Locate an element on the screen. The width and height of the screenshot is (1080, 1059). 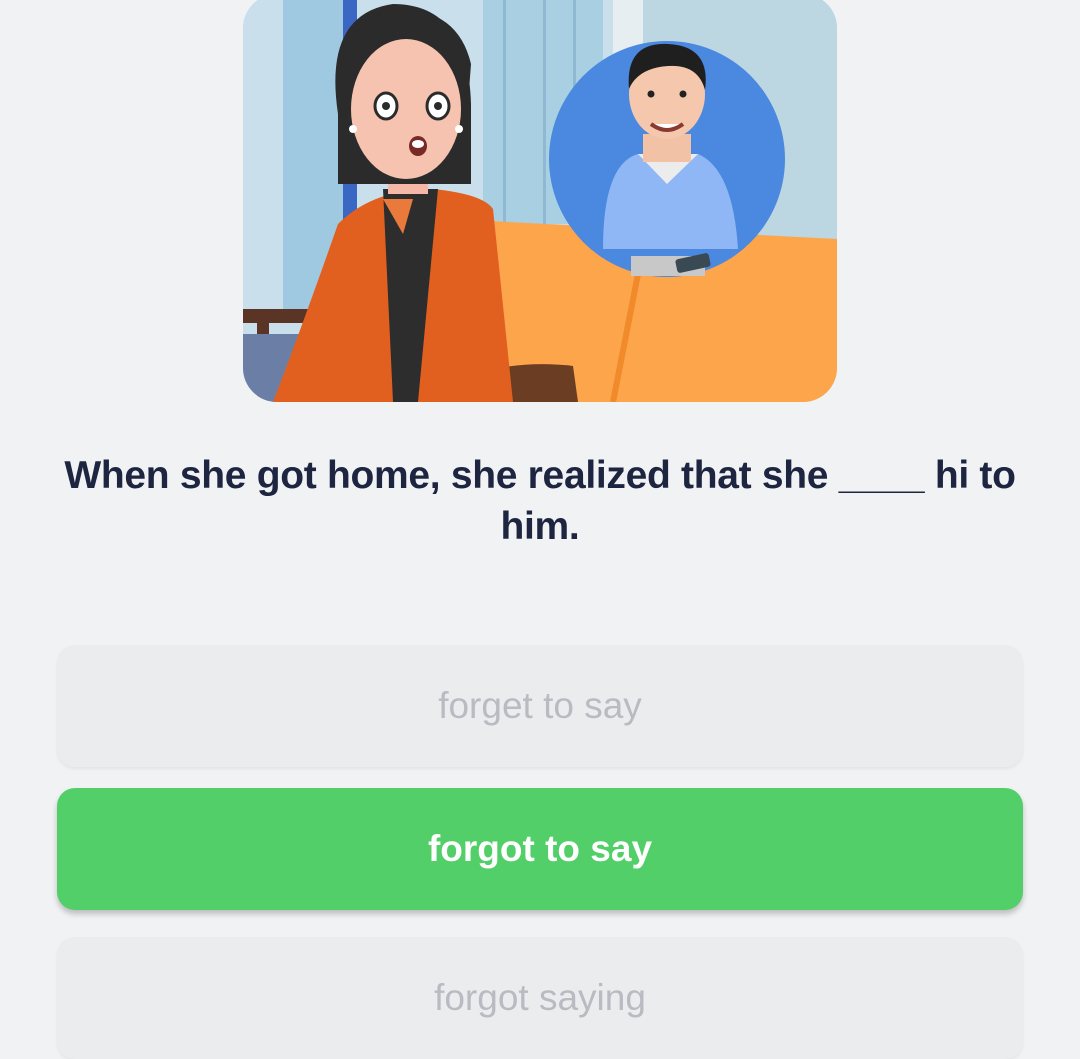
answer-option-forgot-to-say: forgot to say is located at coordinates (540, 849).